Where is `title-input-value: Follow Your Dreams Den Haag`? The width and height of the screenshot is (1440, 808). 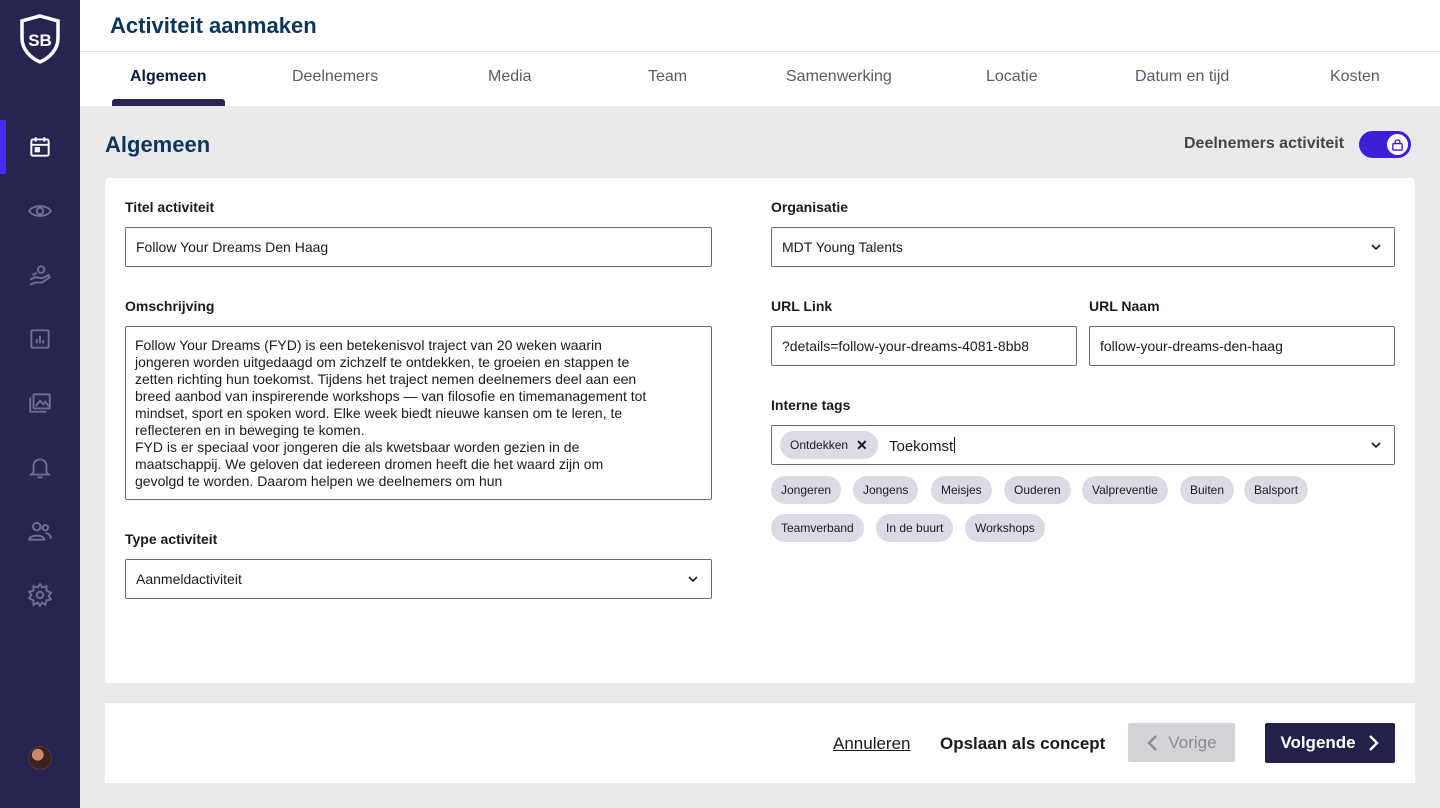 title-input-value: Follow Your Dreams Den Haag is located at coordinates (232, 247).